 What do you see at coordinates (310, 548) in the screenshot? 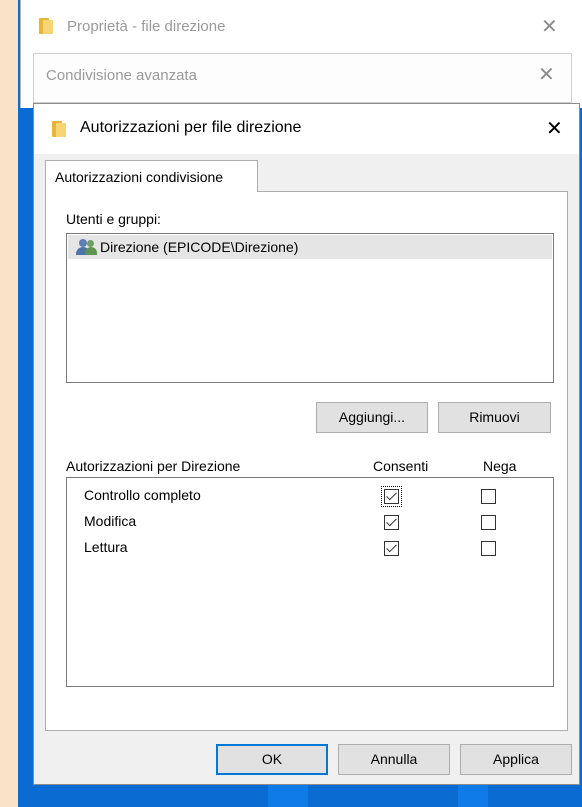
I see `permission-row: Lettura` at bounding box center [310, 548].